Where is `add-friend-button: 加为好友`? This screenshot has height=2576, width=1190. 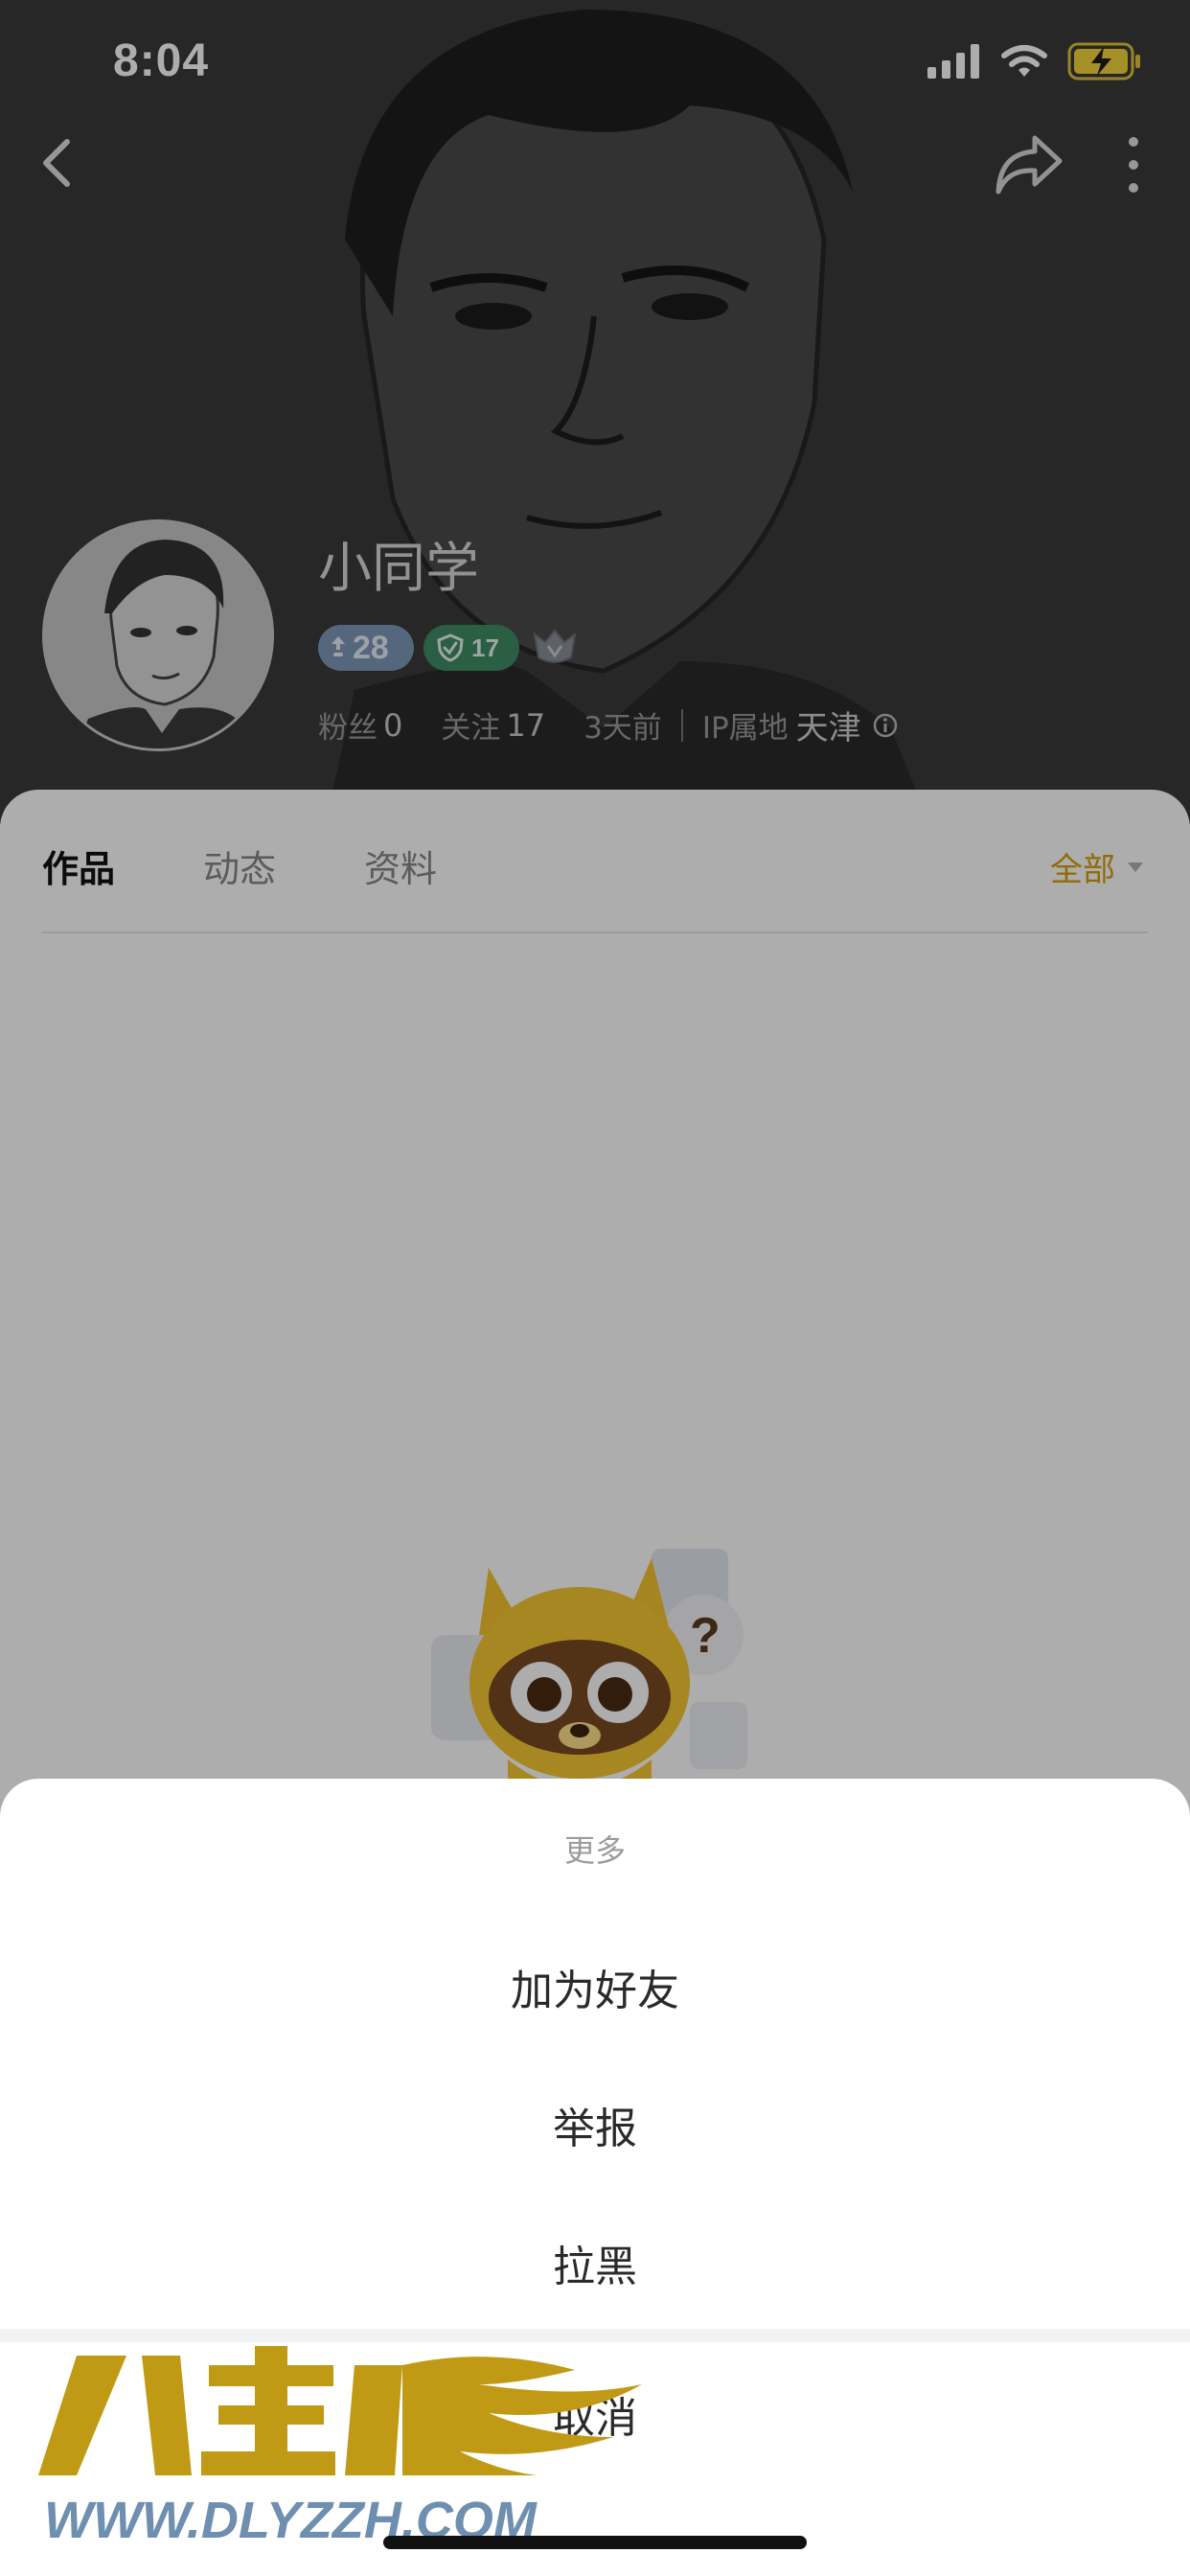
add-friend-button: 加为好友 is located at coordinates (595, 1986).